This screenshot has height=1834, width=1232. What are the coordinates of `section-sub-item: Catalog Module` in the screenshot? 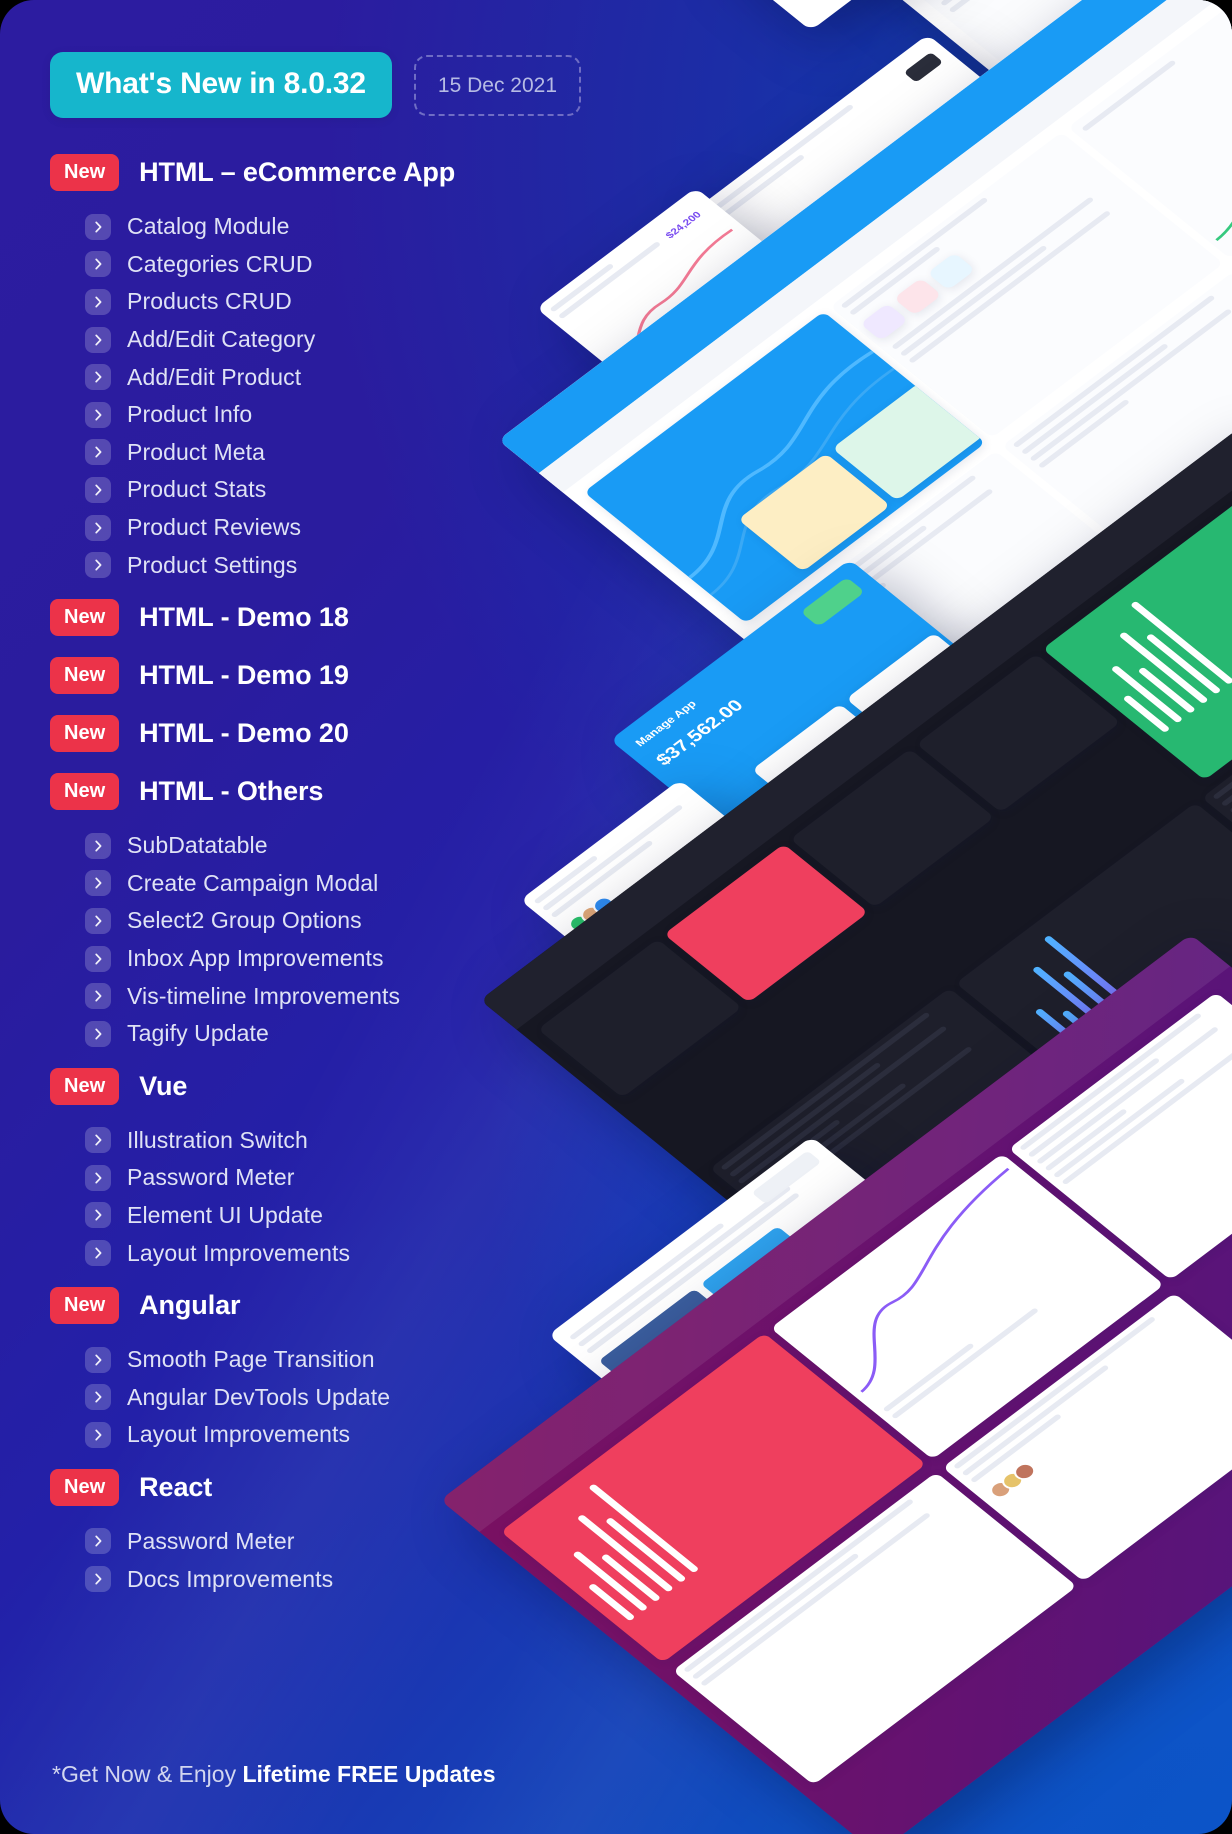 It's located at (310, 227).